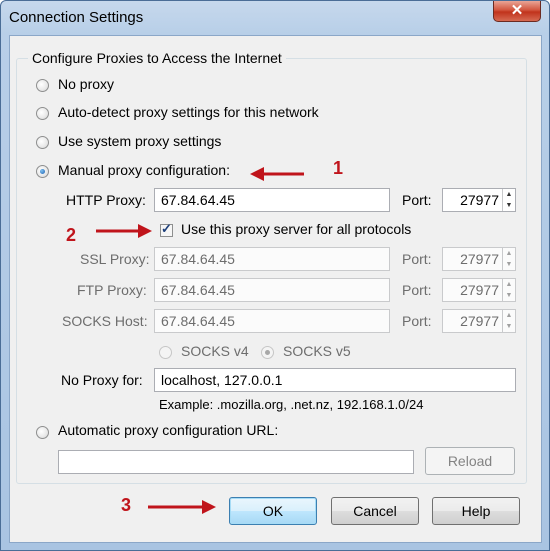 The width and height of the screenshot is (550, 551). What do you see at coordinates (267, 352) in the screenshot?
I see `socks-v5-radio` at bounding box center [267, 352].